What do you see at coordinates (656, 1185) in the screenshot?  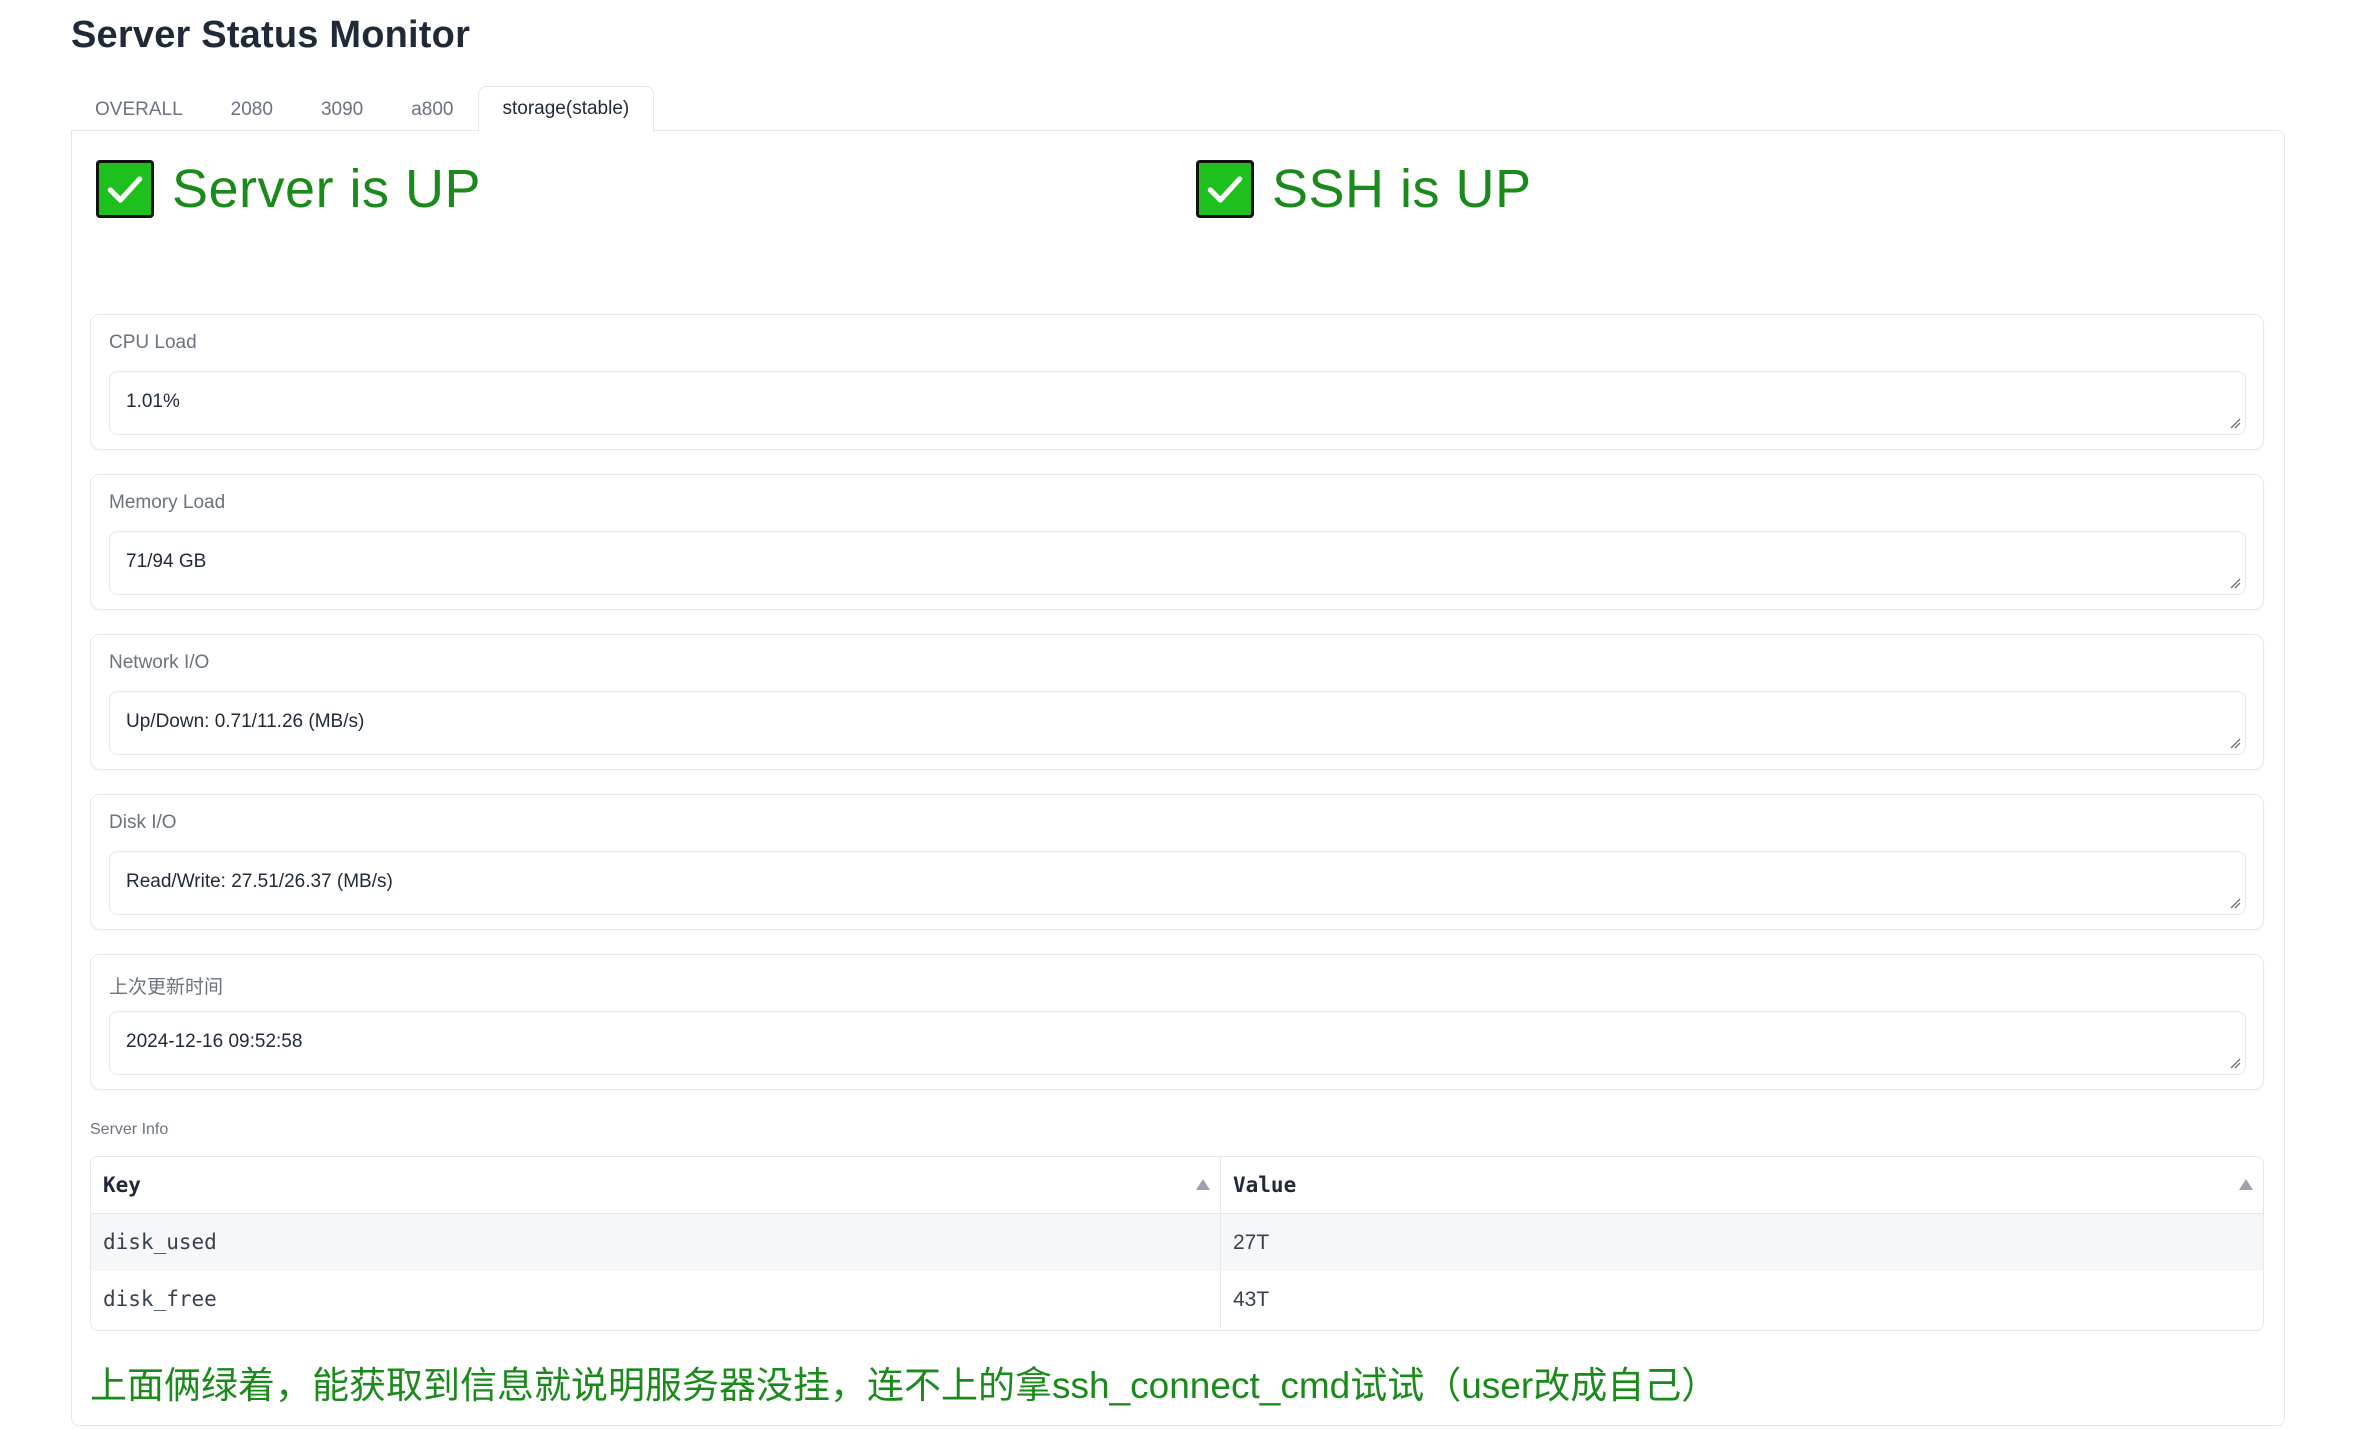 I see `column-header-key: Key` at bounding box center [656, 1185].